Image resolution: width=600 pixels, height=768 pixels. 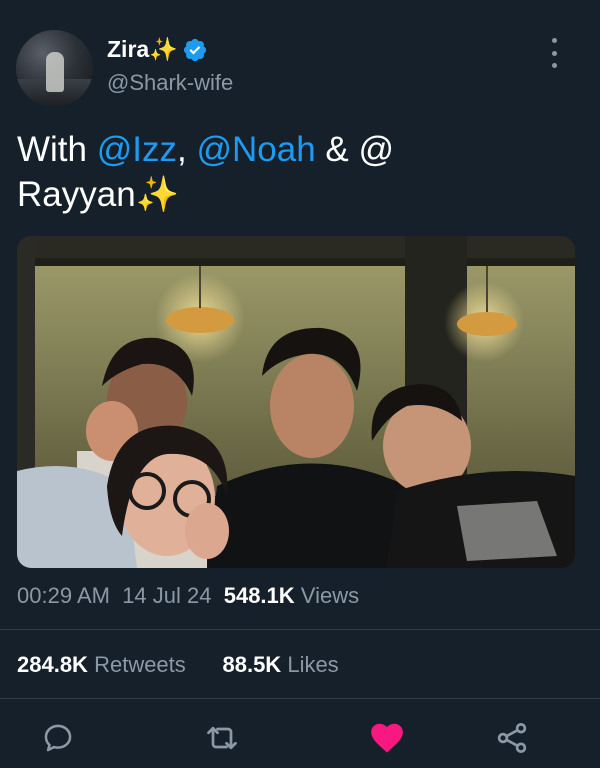 I want to click on avatar, so click(x=54, y=68).